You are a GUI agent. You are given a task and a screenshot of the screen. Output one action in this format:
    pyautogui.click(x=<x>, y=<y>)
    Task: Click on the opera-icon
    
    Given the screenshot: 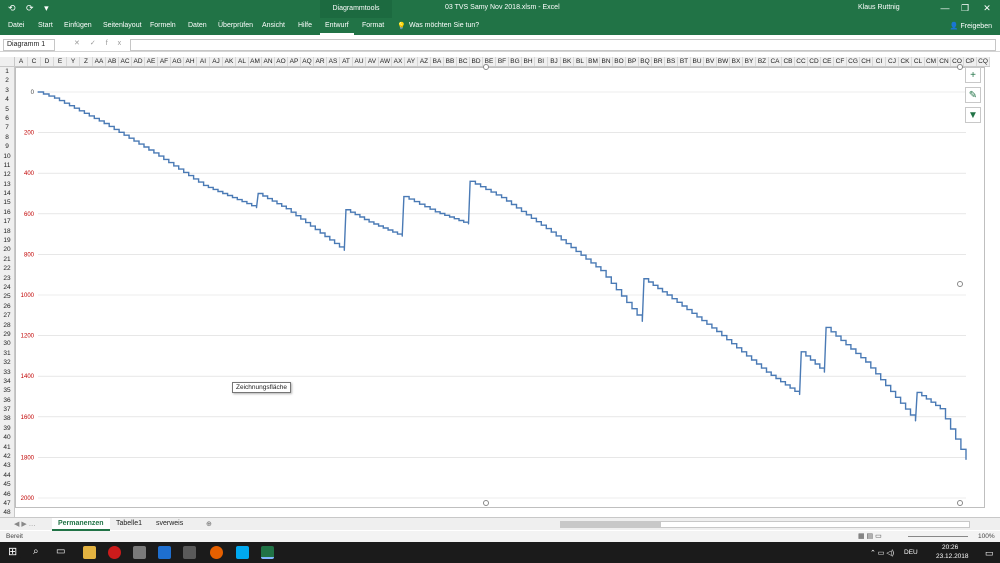 What is the action you would take?
    pyautogui.click(x=114, y=552)
    